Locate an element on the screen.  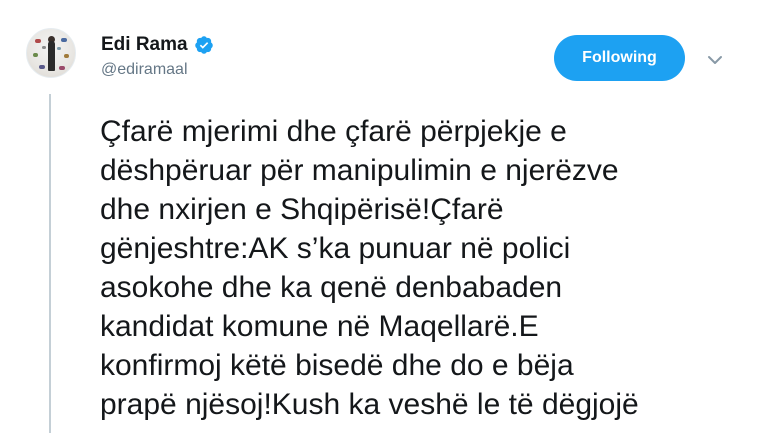
author-handle: @ediramaal is located at coordinates (144, 70).